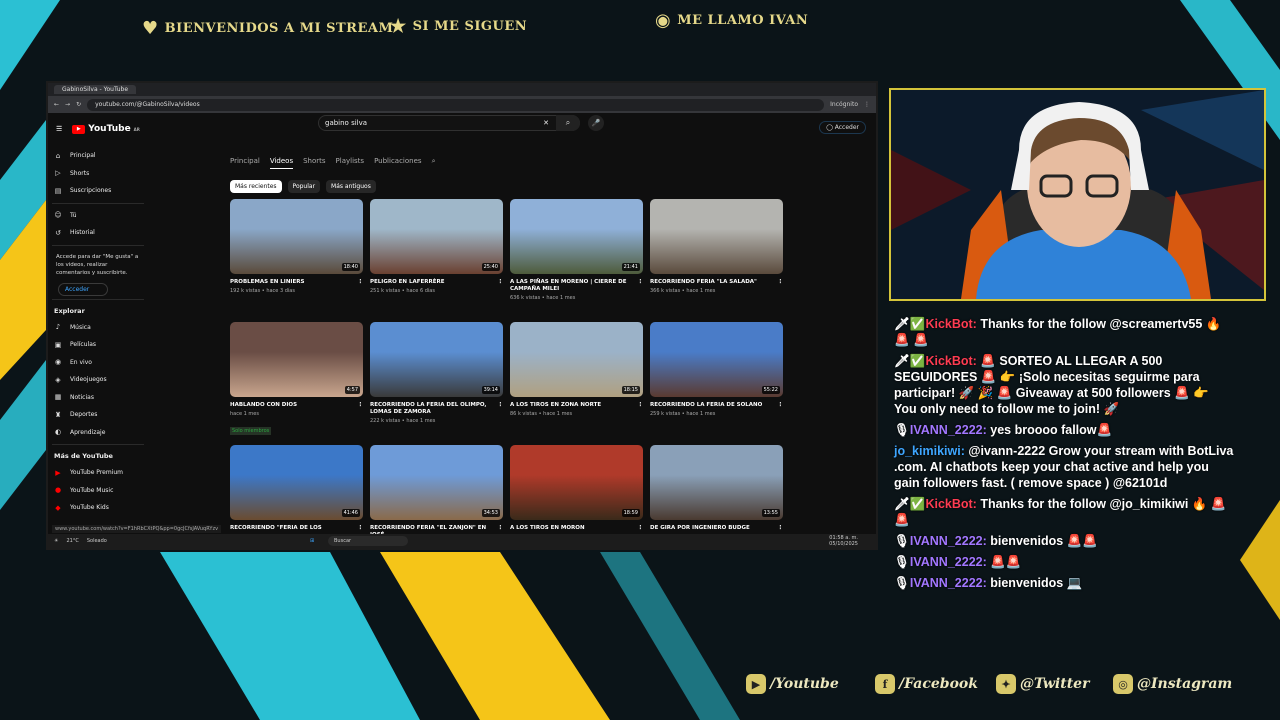 The width and height of the screenshot is (1280, 720). What do you see at coordinates (576, 405) in the screenshot?
I see `video-title: A LOS TIROS EN ZONA NORTE ⋮` at bounding box center [576, 405].